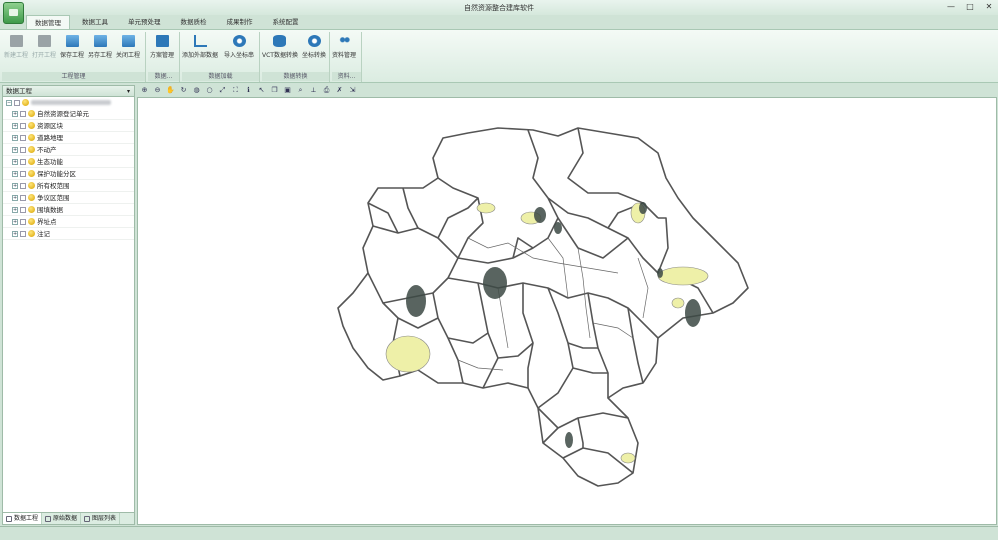 The width and height of the screenshot is (998, 540). What do you see at coordinates (339, 90) in the screenshot?
I see `clear-icon: ✗` at bounding box center [339, 90].